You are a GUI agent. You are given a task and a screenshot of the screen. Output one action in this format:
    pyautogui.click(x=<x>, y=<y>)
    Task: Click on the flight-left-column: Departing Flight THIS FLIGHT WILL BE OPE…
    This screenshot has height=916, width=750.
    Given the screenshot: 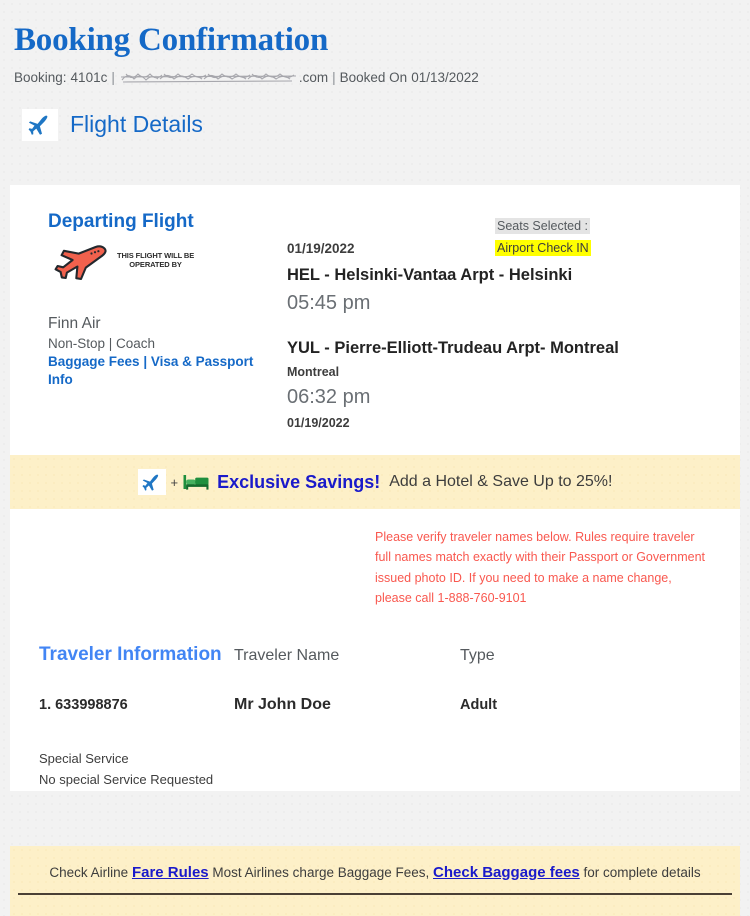 What is the action you would take?
    pyautogui.click(x=136, y=320)
    